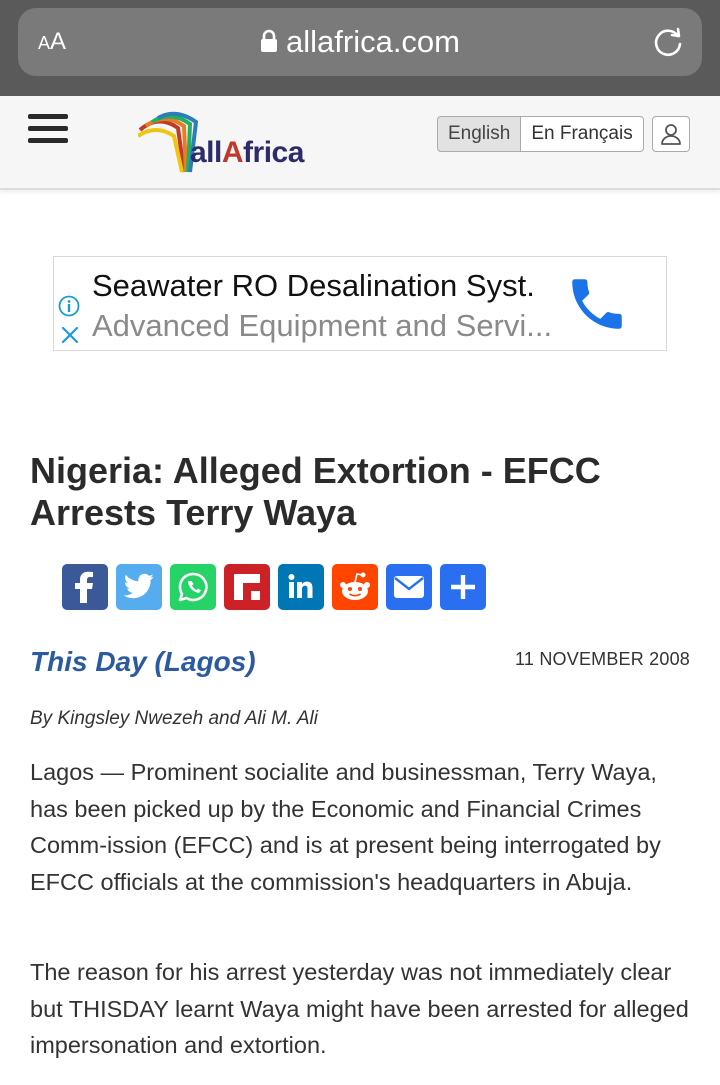 Image resolution: width=720 pixels, height=1085 pixels. I want to click on reddit-icon, so click(355, 586).